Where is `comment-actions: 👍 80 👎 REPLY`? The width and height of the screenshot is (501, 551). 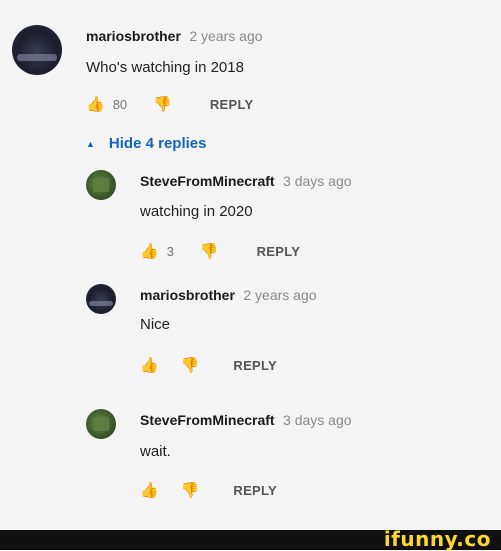
comment-actions: 👍 80 👎 REPLY is located at coordinates (170, 104).